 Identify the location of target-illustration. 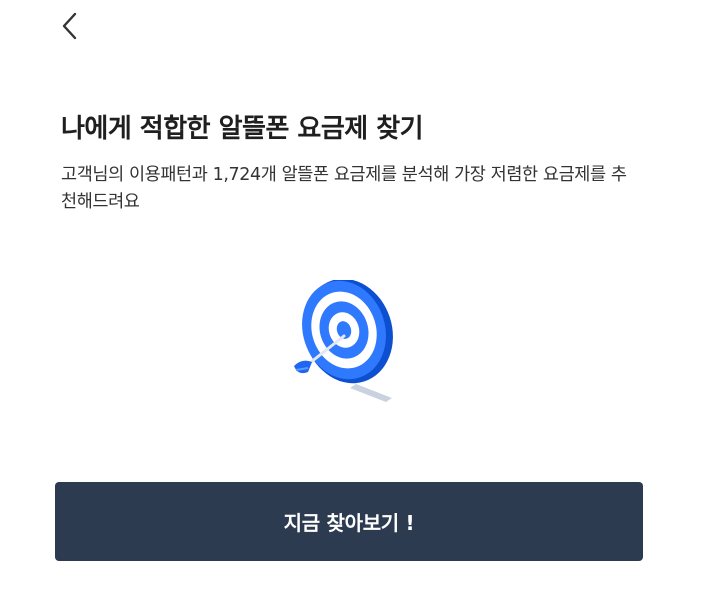
(351, 343).